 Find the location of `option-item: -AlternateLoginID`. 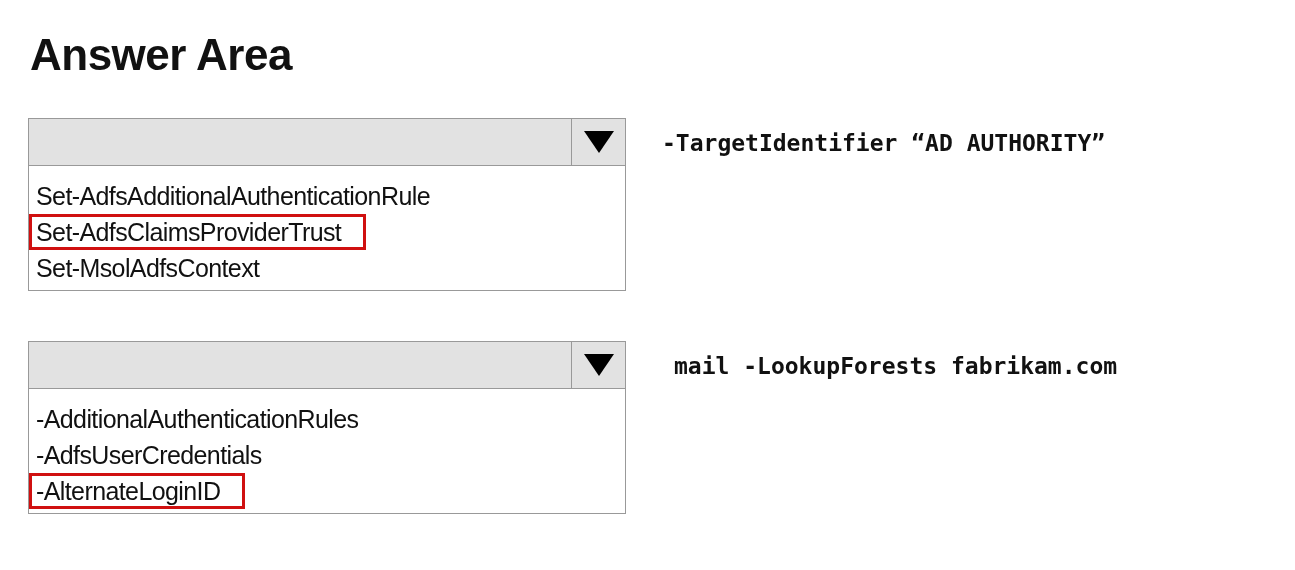

option-item: -AlternateLoginID is located at coordinates (137, 491).